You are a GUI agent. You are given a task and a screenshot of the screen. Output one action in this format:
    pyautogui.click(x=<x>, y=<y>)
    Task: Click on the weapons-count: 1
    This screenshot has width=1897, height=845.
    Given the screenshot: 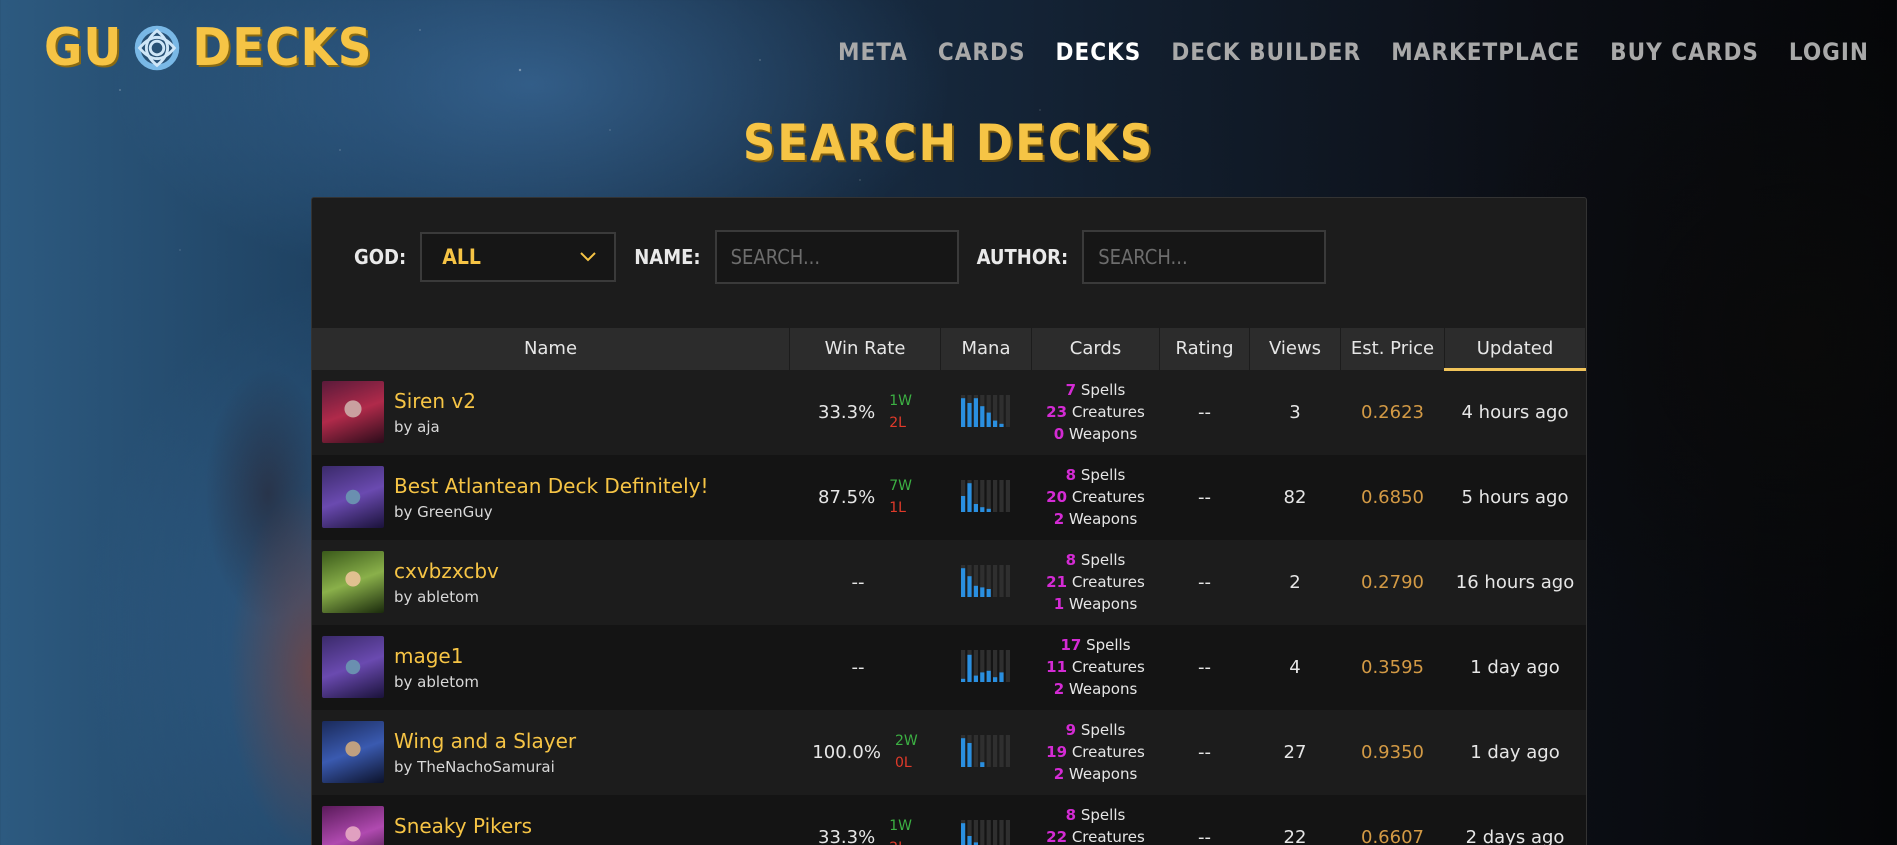 What is the action you would take?
    pyautogui.click(x=1059, y=604)
    